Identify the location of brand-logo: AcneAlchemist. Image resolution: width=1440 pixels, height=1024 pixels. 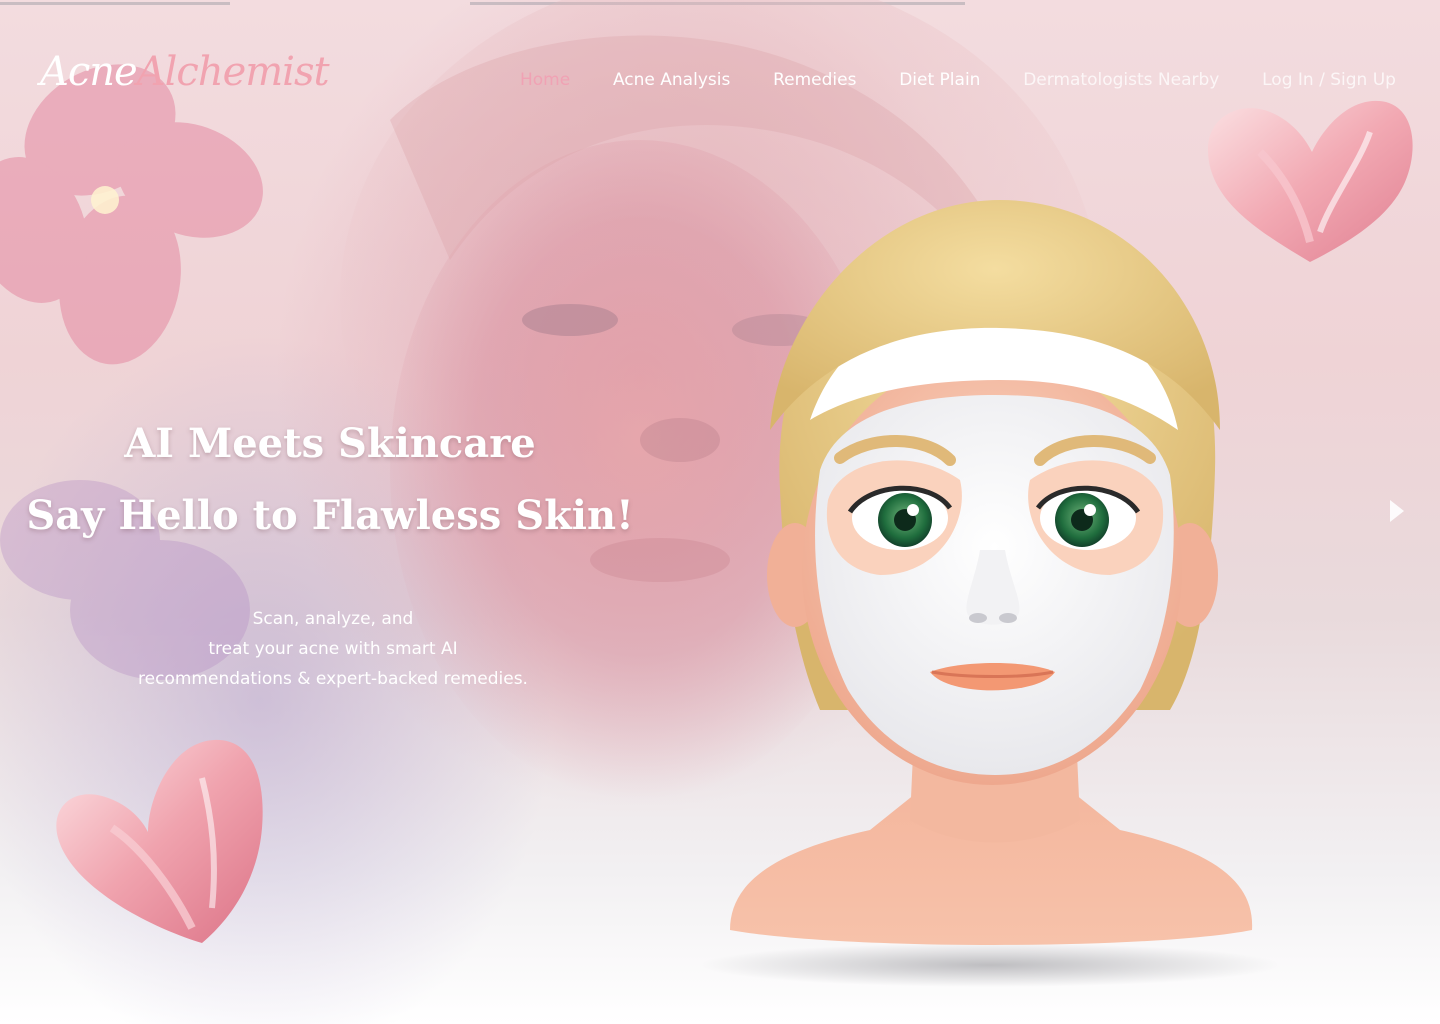
(185, 72).